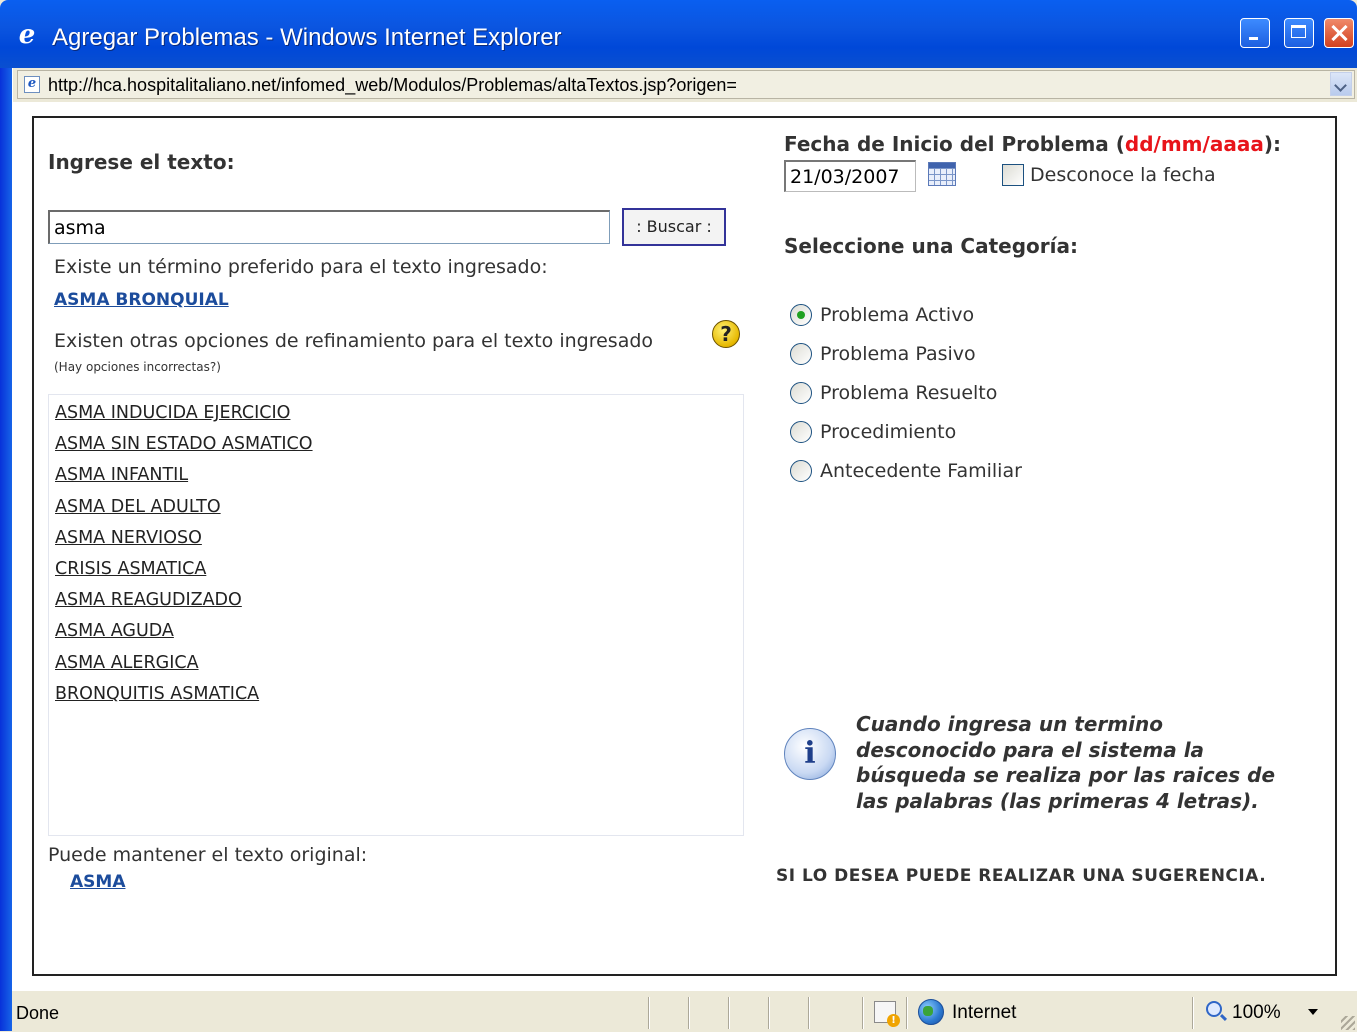 The width and height of the screenshot is (1357, 1032). I want to click on preferred-term-link: ASMA BRONQUIAL, so click(141, 300).